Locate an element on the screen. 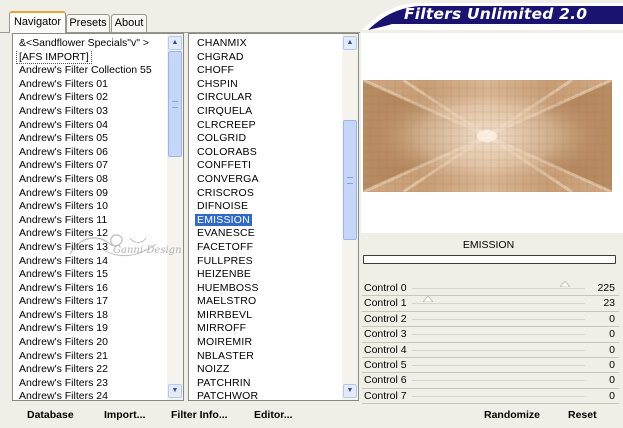  category-list-item: Andrew's Filters 07 is located at coordinates (90, 166).